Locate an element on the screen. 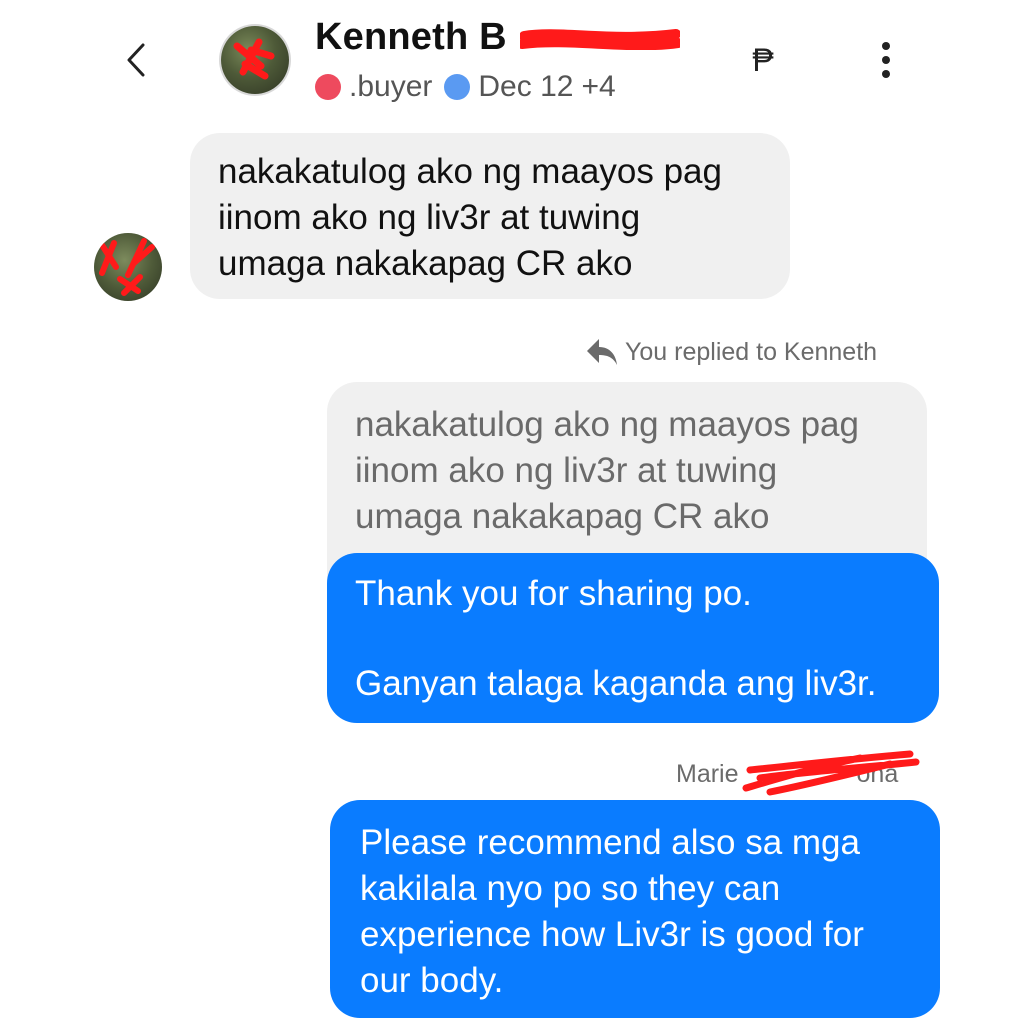  peso-icon: ₱ is located at coordinates (763, 59).